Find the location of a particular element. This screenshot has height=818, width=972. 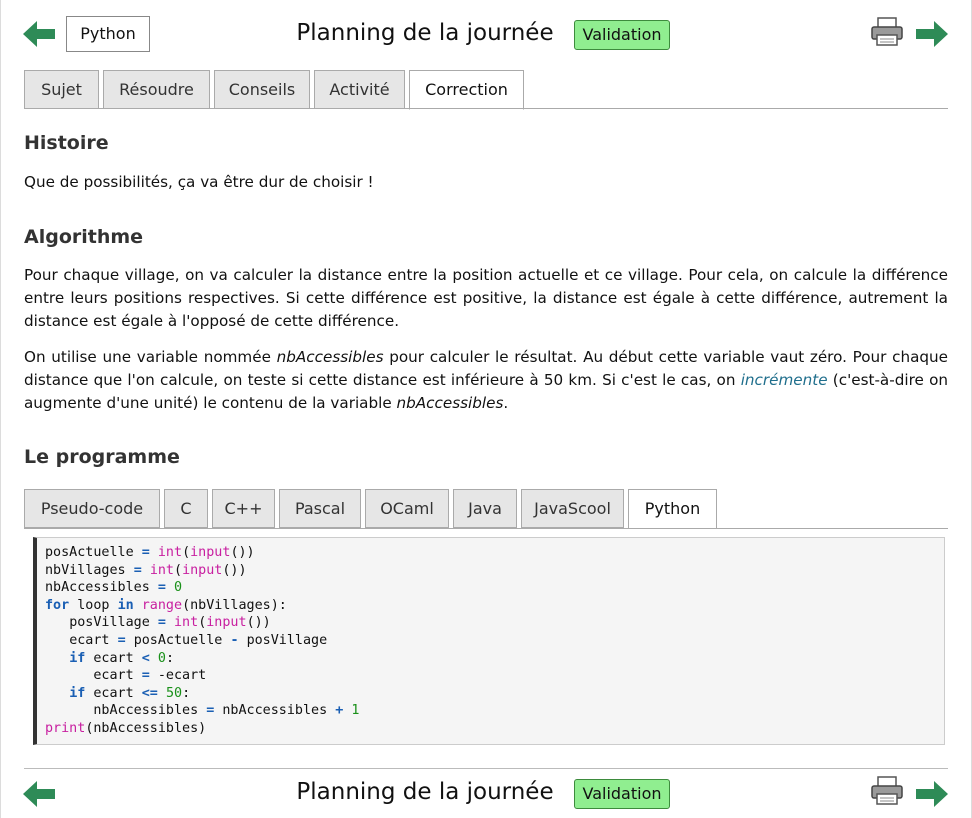

code-line-1: posActuelle = int(input()) is located at coordinates (150, 552).